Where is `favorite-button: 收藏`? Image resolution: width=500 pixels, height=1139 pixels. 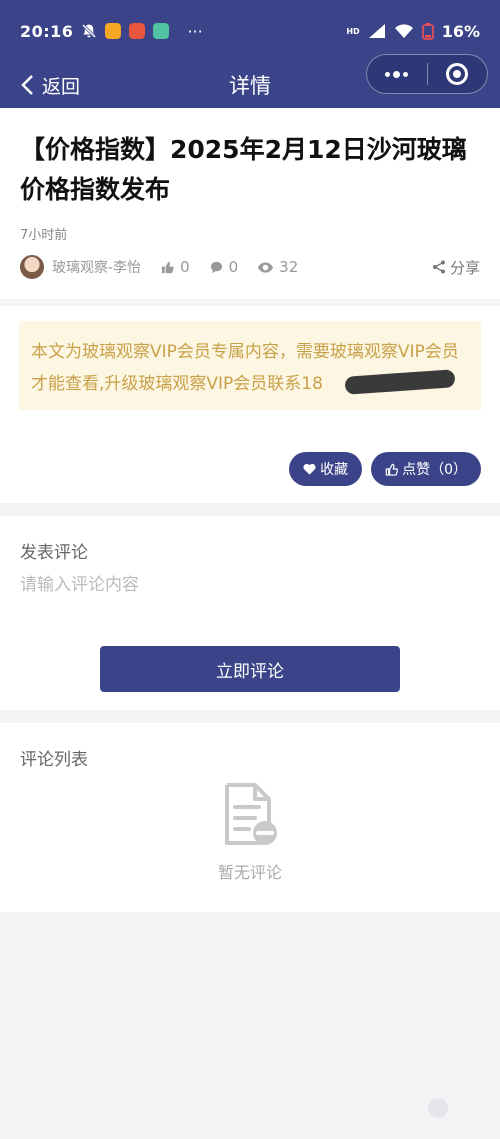 favorite-button: 收藏 is located at coordinates (326, 469).